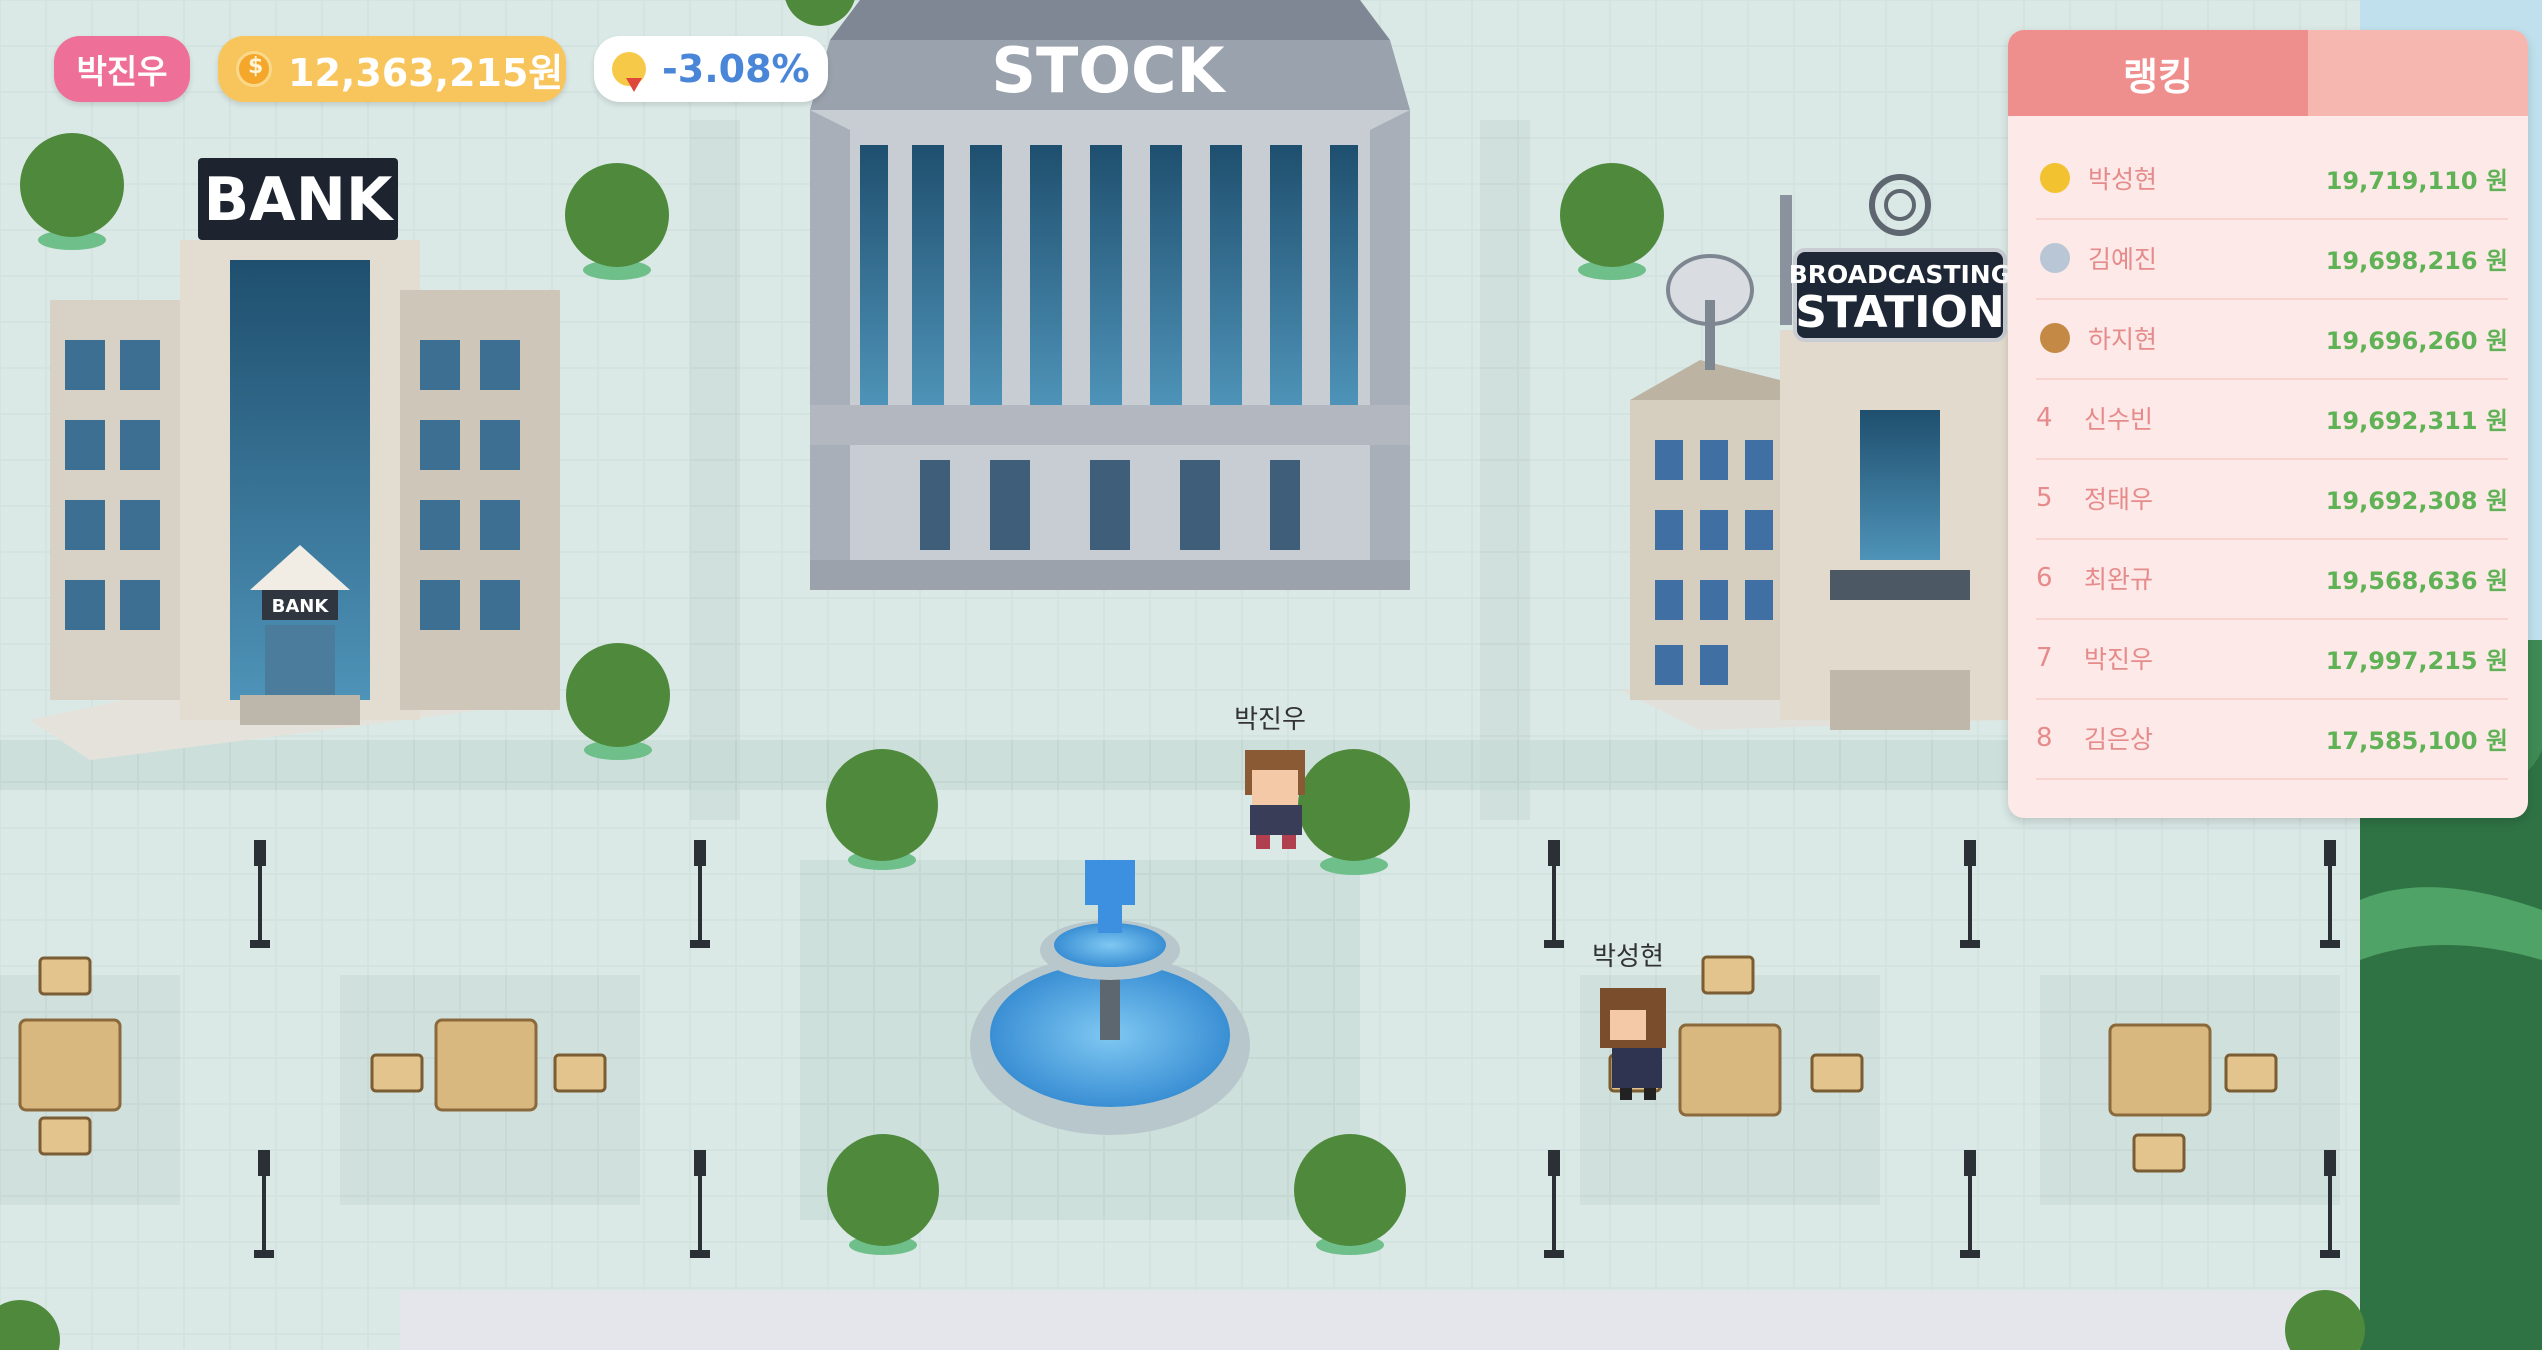 Image resolution: width=2542 pixels, height=1350 pixels. I want to click on ranking-asset-value: 19,568,636 원, so click(2416, 580).